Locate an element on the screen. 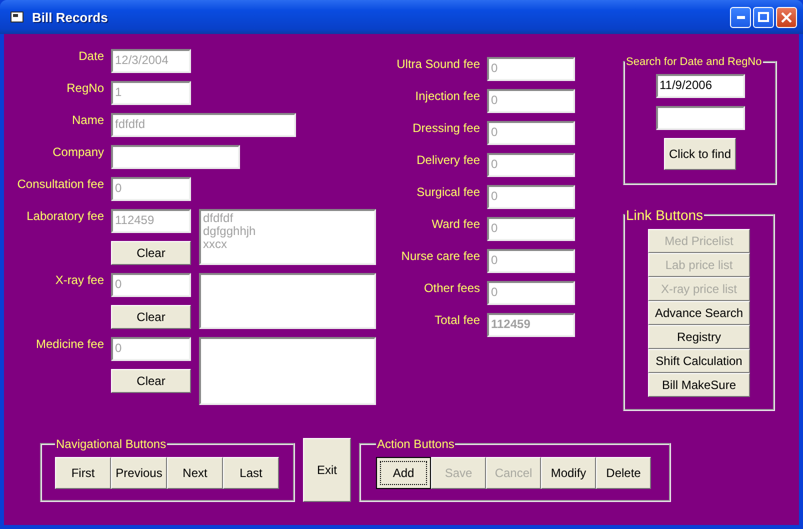 This screenshot has height=529, width=803. action-button: Modify is located at coordinates (568, 473).